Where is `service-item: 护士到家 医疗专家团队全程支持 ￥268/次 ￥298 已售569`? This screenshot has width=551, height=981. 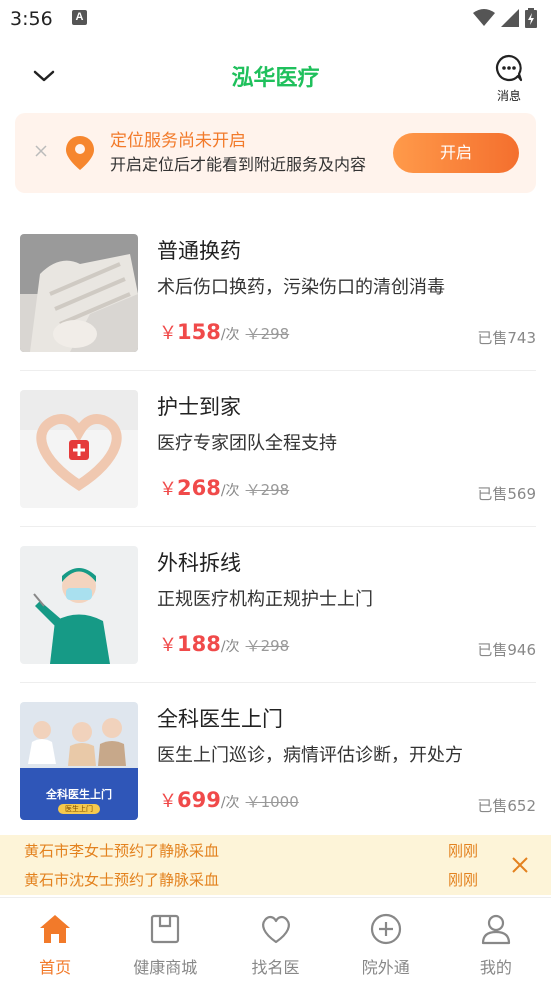 service-item: 护士到家 医疗专家团队全程支持 ￥268/次 ￥298 已售569 is located at coordinates (278, 449).